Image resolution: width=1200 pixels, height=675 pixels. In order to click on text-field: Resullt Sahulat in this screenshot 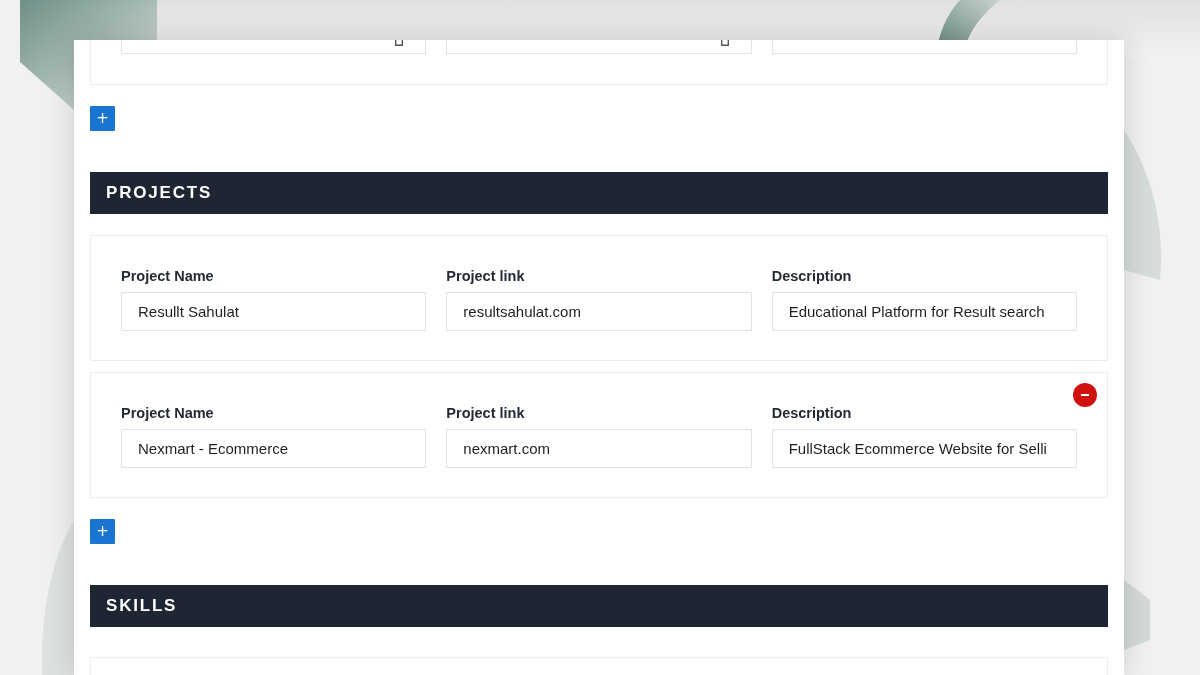, I will do `click(274, 311)`.